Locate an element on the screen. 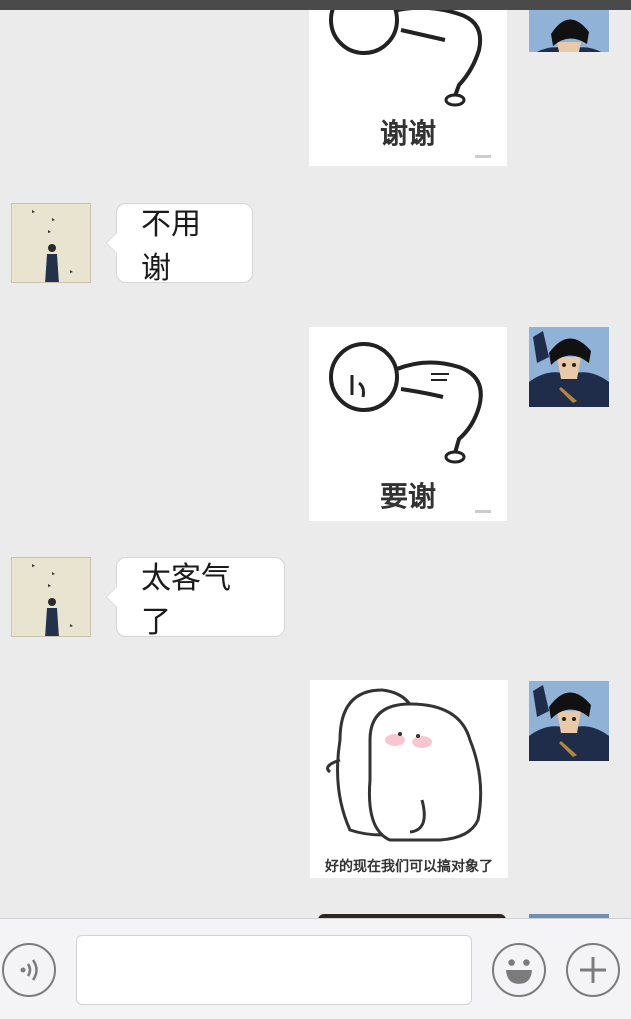 The width and height of the screenshot is (631, 1019). message-input is located at coordinates (274, 970).